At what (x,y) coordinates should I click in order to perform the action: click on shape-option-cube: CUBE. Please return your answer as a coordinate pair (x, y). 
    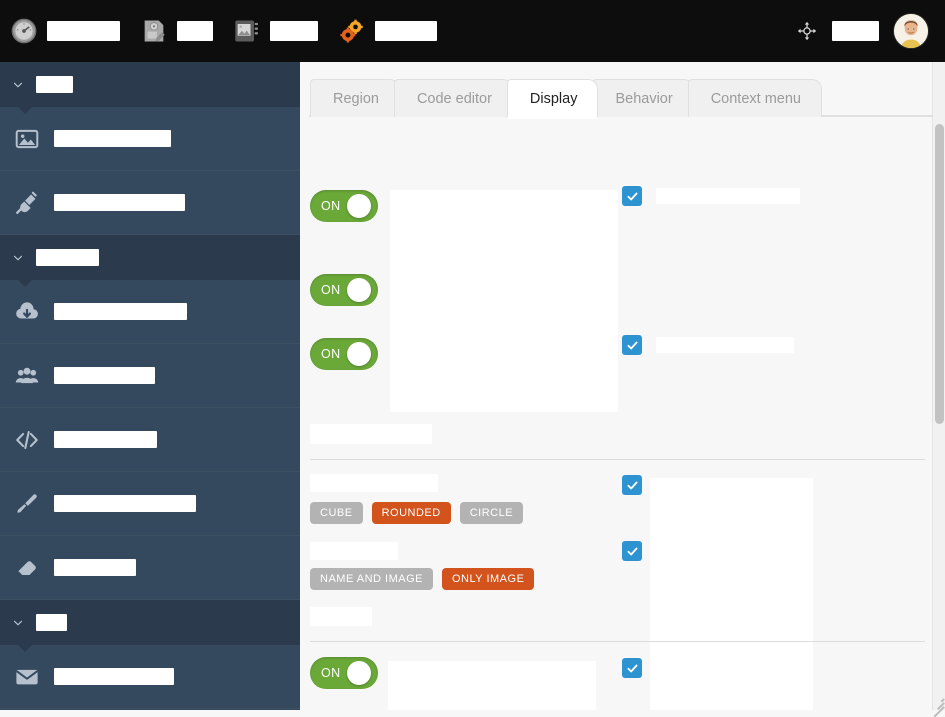
    Looking at the image, I should click on (336, 513).